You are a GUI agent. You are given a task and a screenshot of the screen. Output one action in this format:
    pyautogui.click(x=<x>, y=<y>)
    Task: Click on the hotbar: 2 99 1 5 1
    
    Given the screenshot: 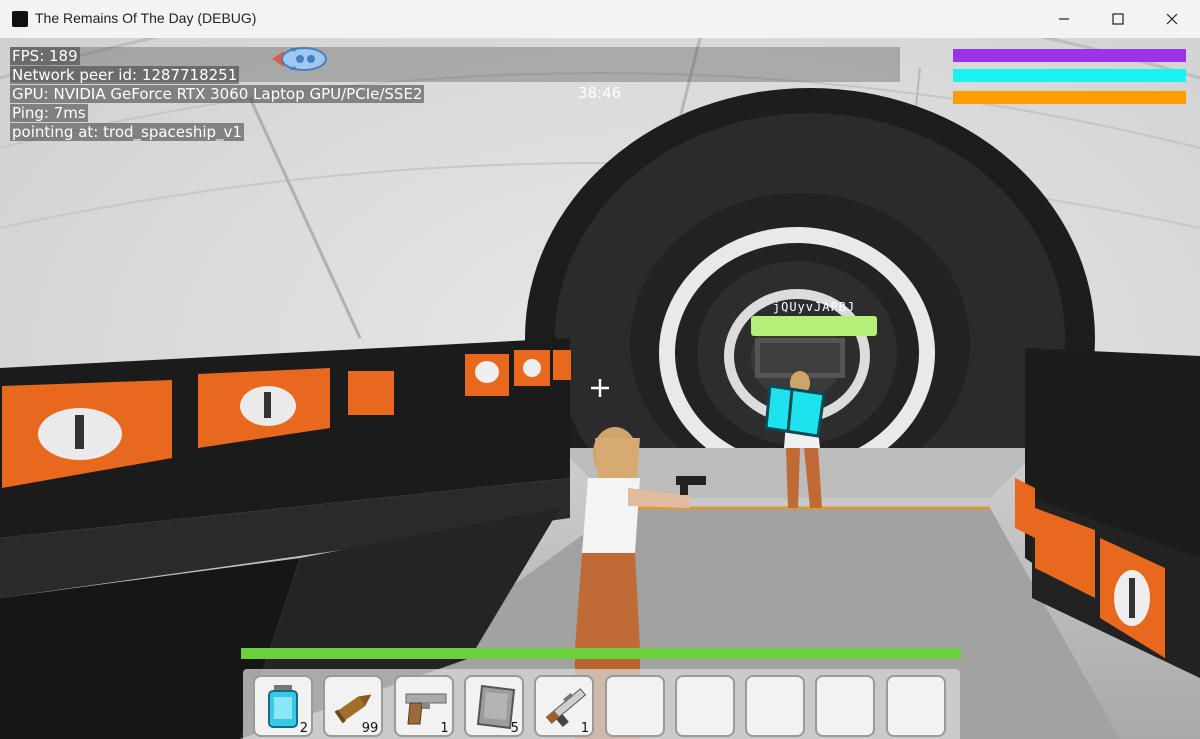 What is the action you would take?
    pyautogui.click(x=601, y=704)
    